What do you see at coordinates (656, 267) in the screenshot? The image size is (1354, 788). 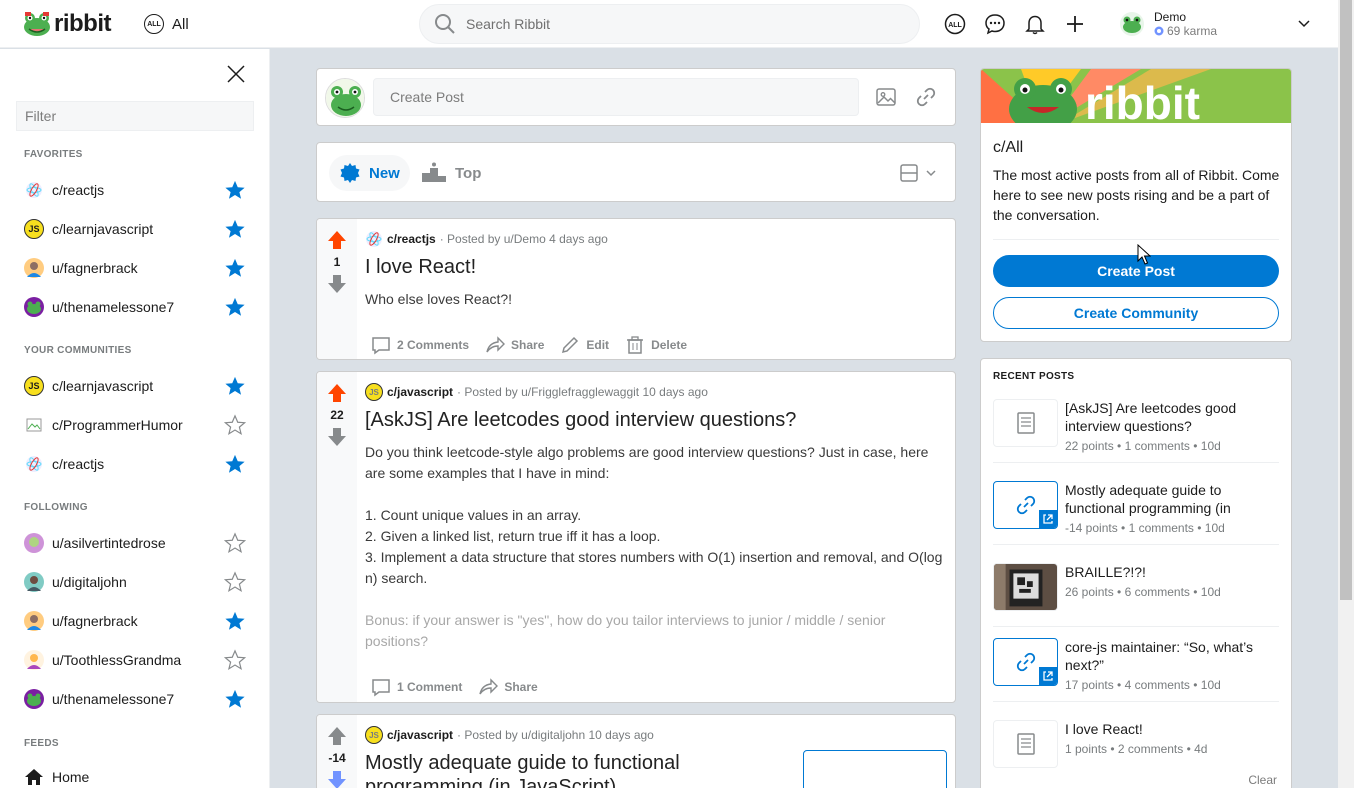 I see `post-title: I love React!` at bounding box center [656, 267].